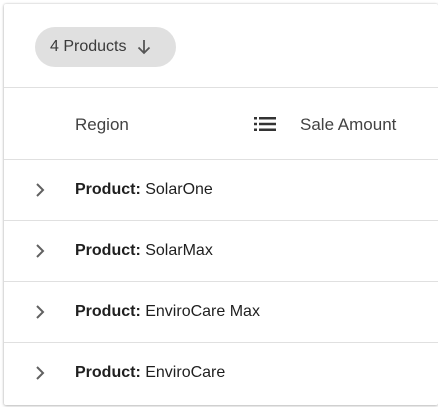 This screenshot has height=407, width=438. What do you see at coordinates (202, 311) in the screenshot?
I see `group-row-value: EnviroCare Max` at bounding box center [202, 311].